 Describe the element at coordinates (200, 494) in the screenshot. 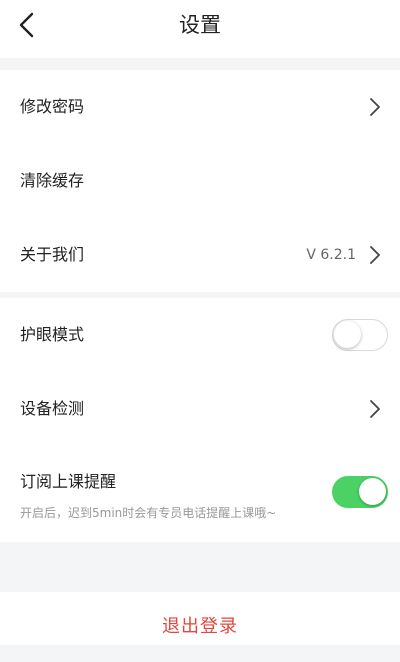

I see `class-reminder-row: 订阅上课提醒 开启后，迟到5min时会有专员电话提醒上课哦~` at that location.